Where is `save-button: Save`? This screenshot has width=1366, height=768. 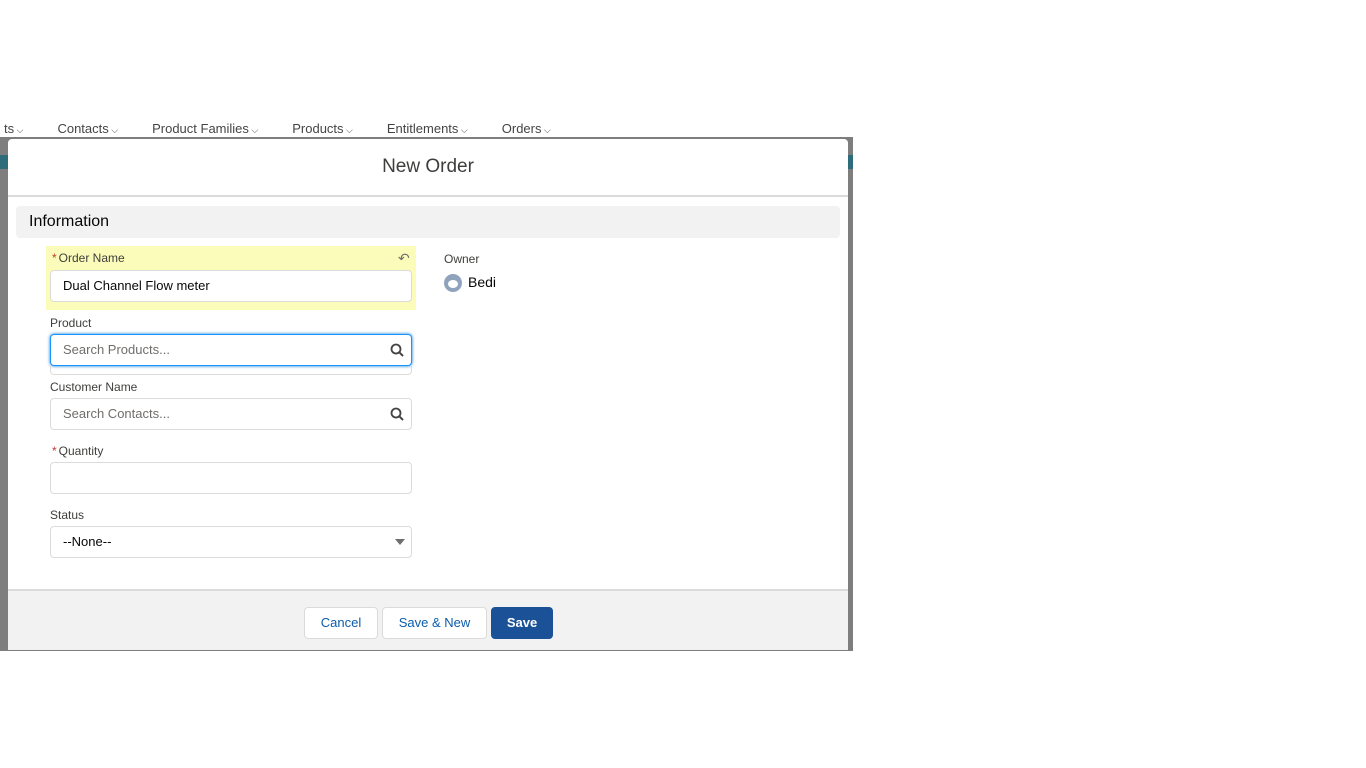
save-button: Save is located at coordinates (522, 623).